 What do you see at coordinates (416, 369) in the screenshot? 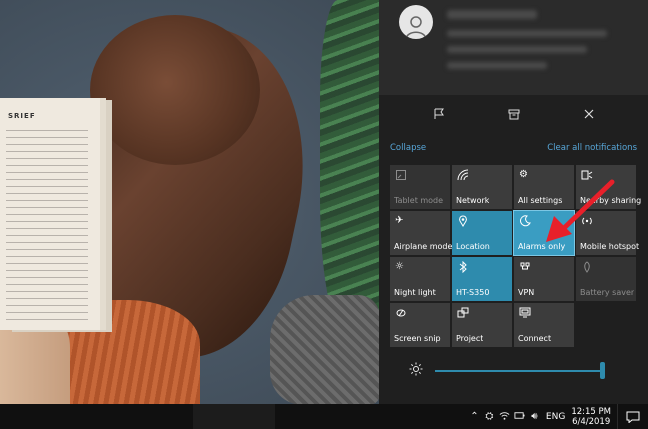
I see `brightness-icon` at bounding box center [416, 369].